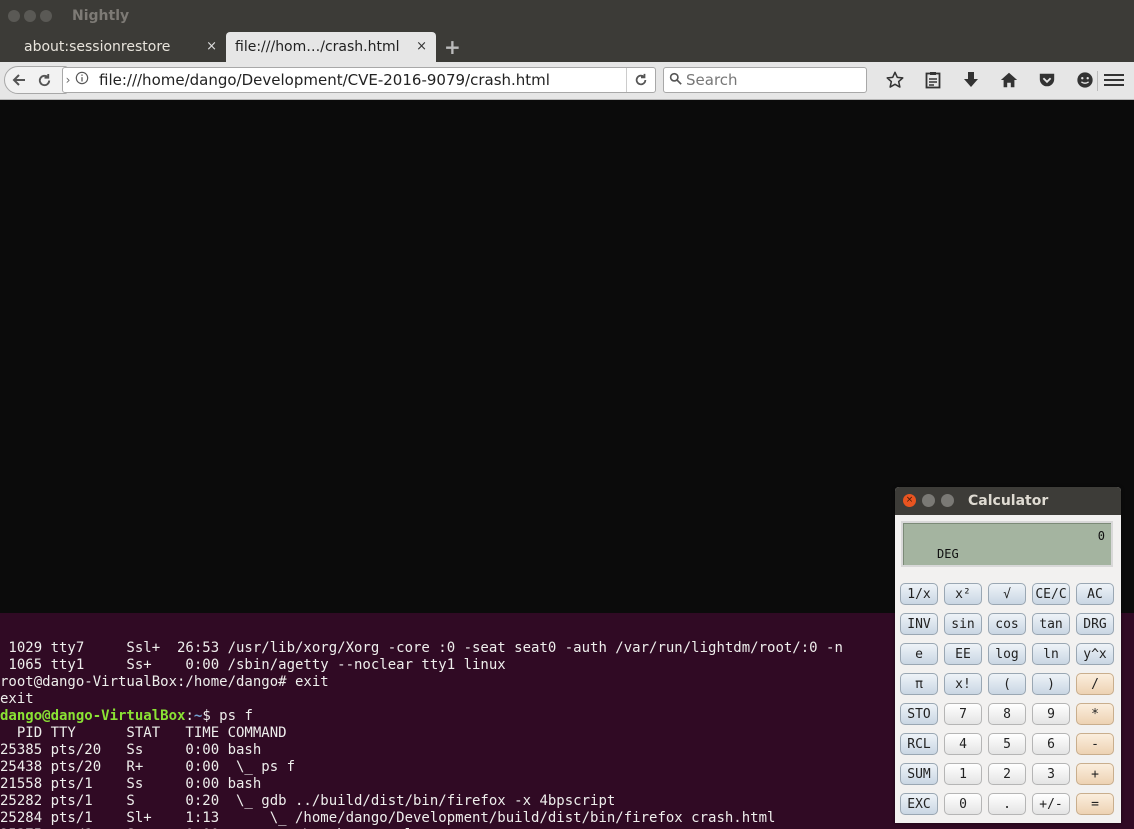  Describe the element at coordinates (1051, 774) in the screenshot. I see `calc-key: 3` at that location.